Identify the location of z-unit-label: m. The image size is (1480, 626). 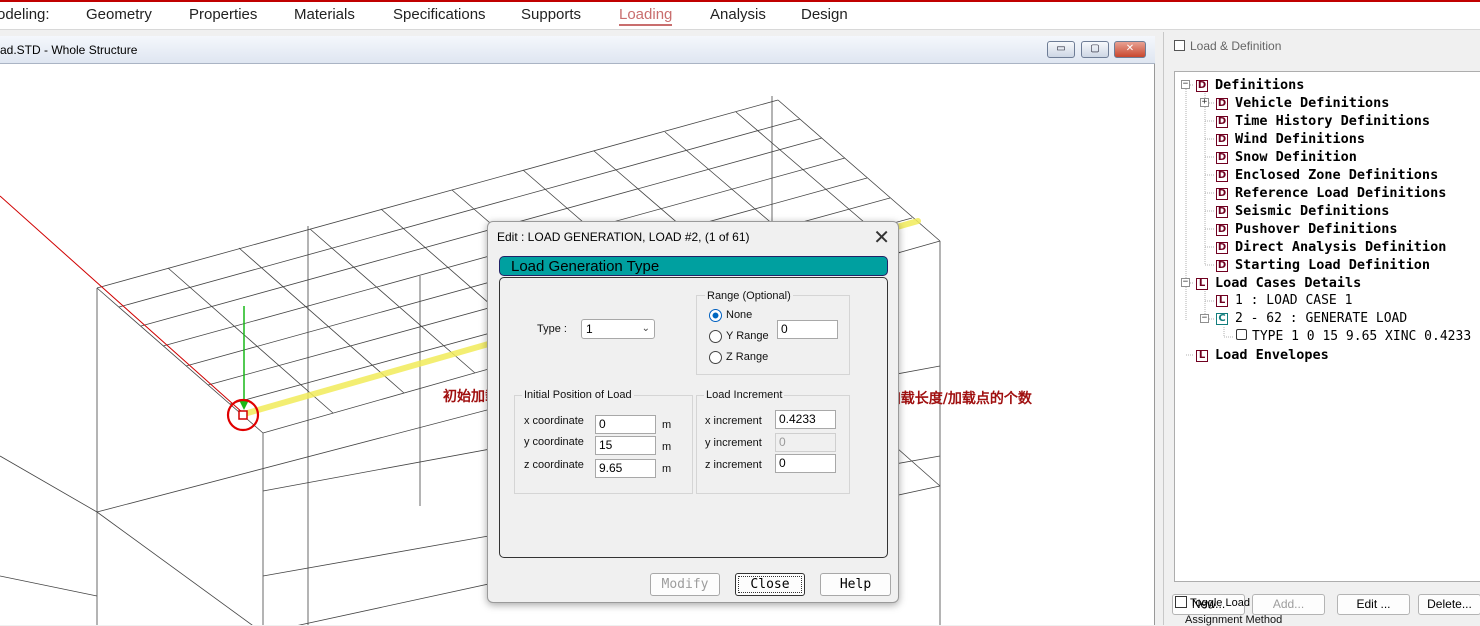
(667, 469).